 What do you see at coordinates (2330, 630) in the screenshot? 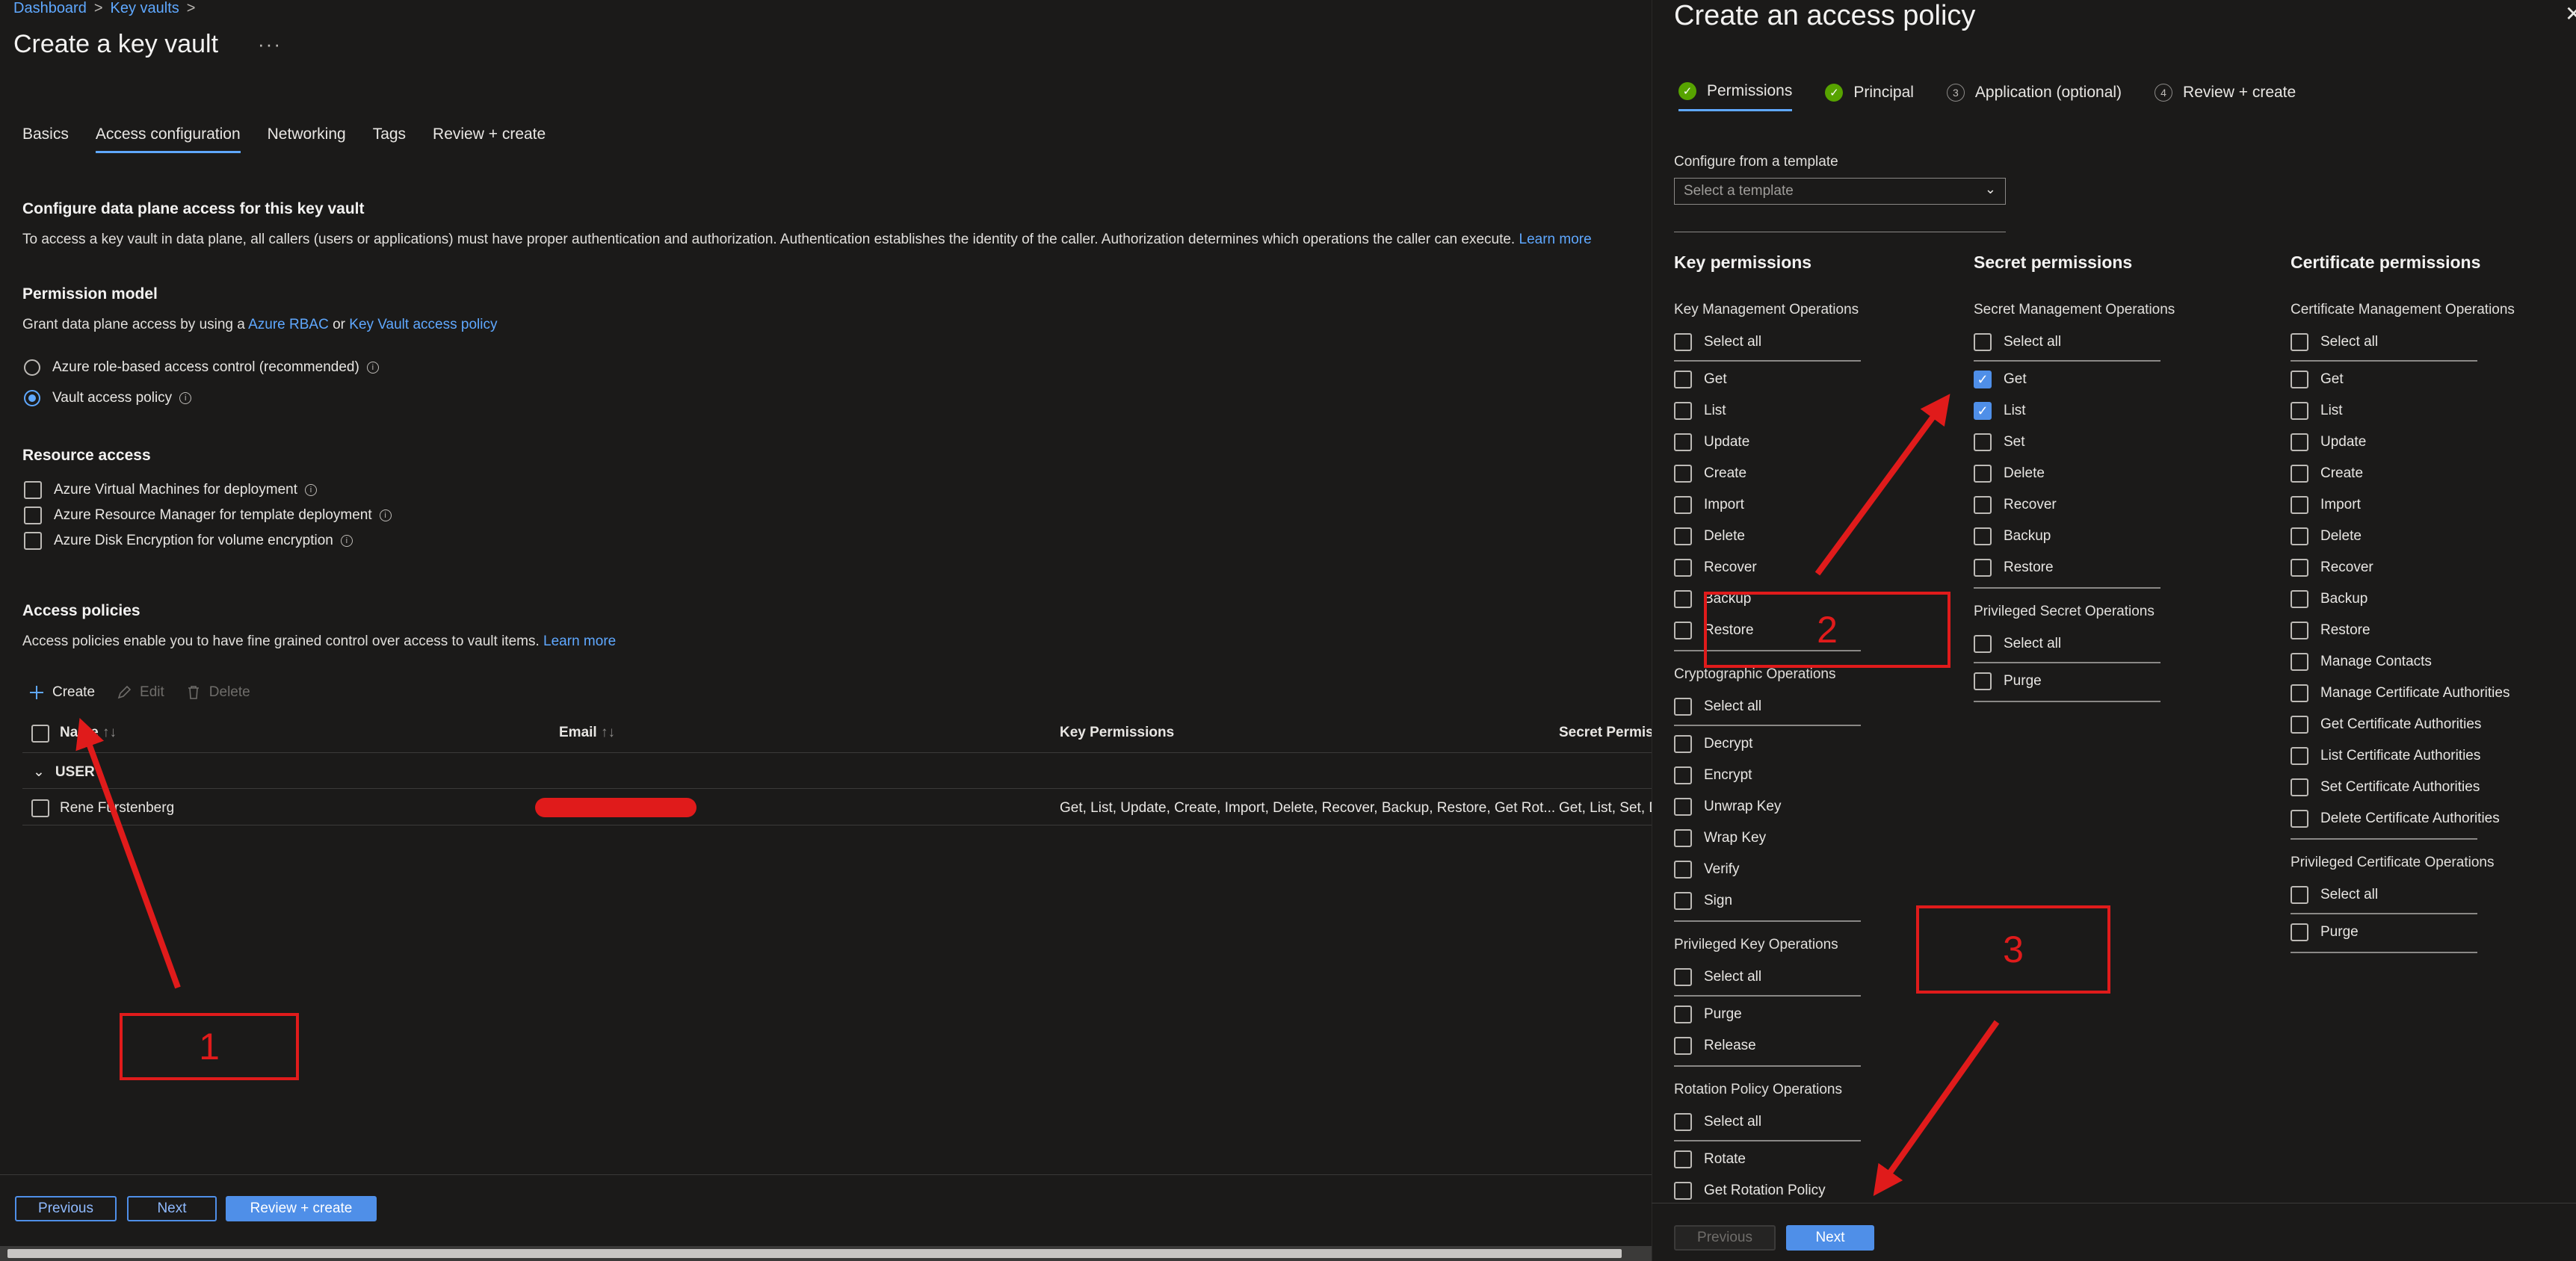
I see `cert-perm-restore: Restore` at bounding box center [2330, 630].